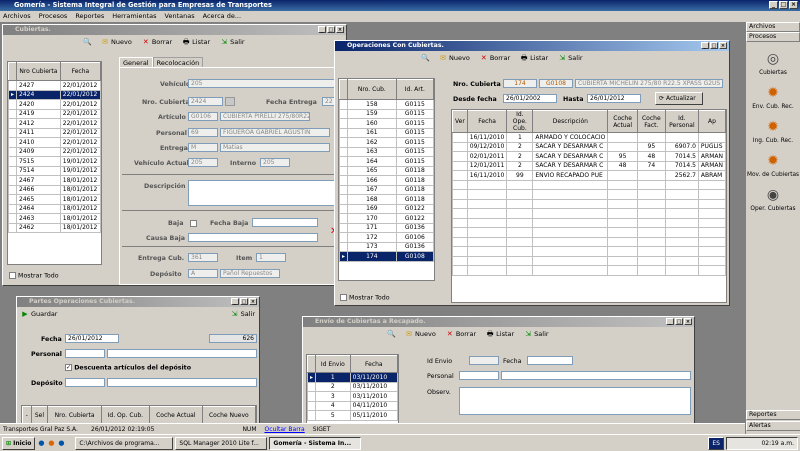  What do you see at coordinates (352, 396) in the screenshot?
I see `table-row: 3 03/11/2010` at bounding box center [352, 396].